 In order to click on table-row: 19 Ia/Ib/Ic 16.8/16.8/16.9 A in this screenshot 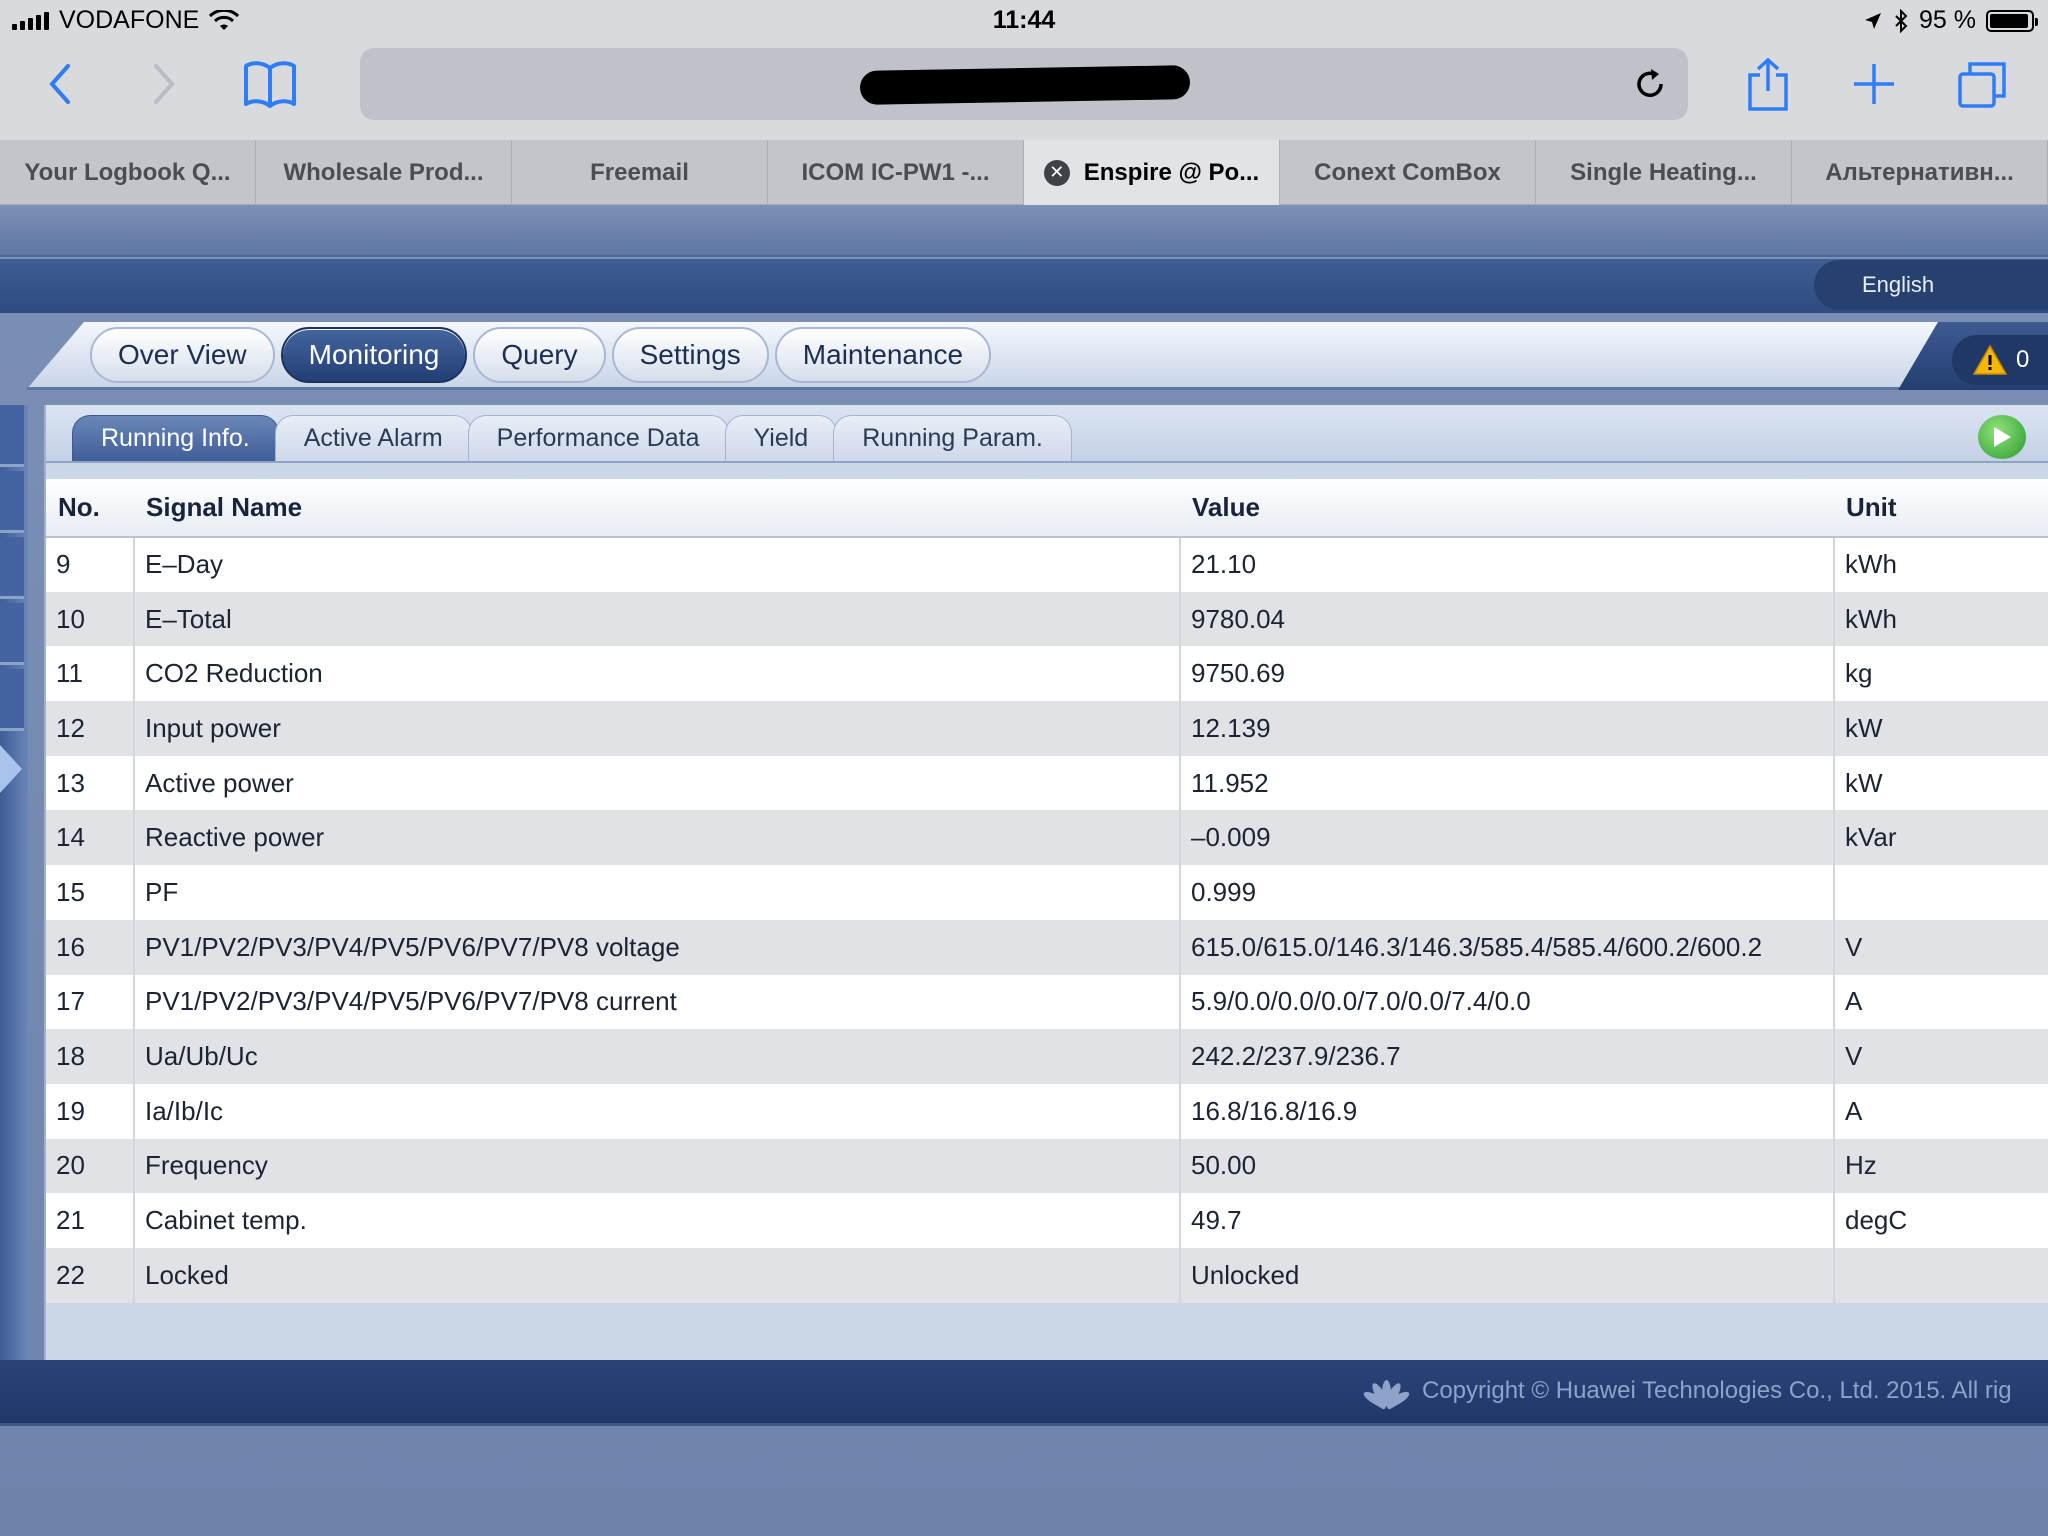, I will do `click(1047, 1111)`.